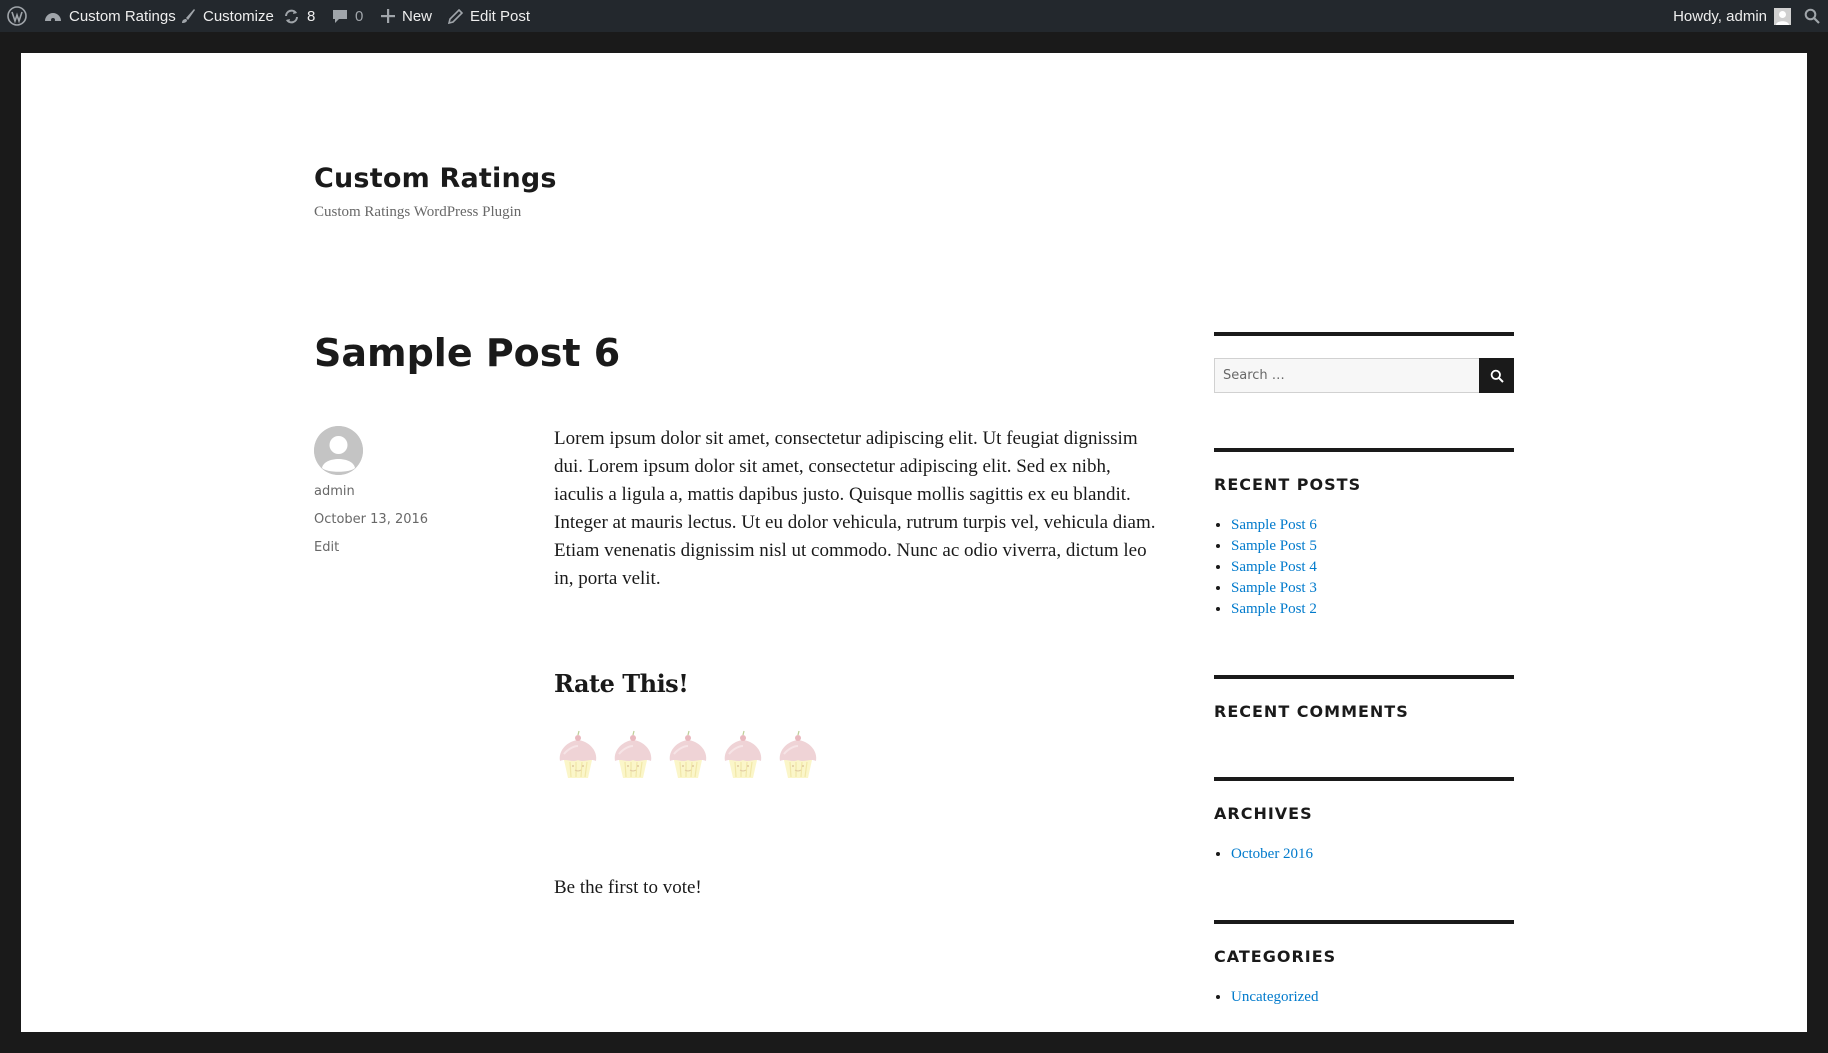 The image size is (1828, 1053). What do you see at coordinates (1812, 16) in the screenshot?
I see `admin-search-icon` at bounding box center [1812, 16].